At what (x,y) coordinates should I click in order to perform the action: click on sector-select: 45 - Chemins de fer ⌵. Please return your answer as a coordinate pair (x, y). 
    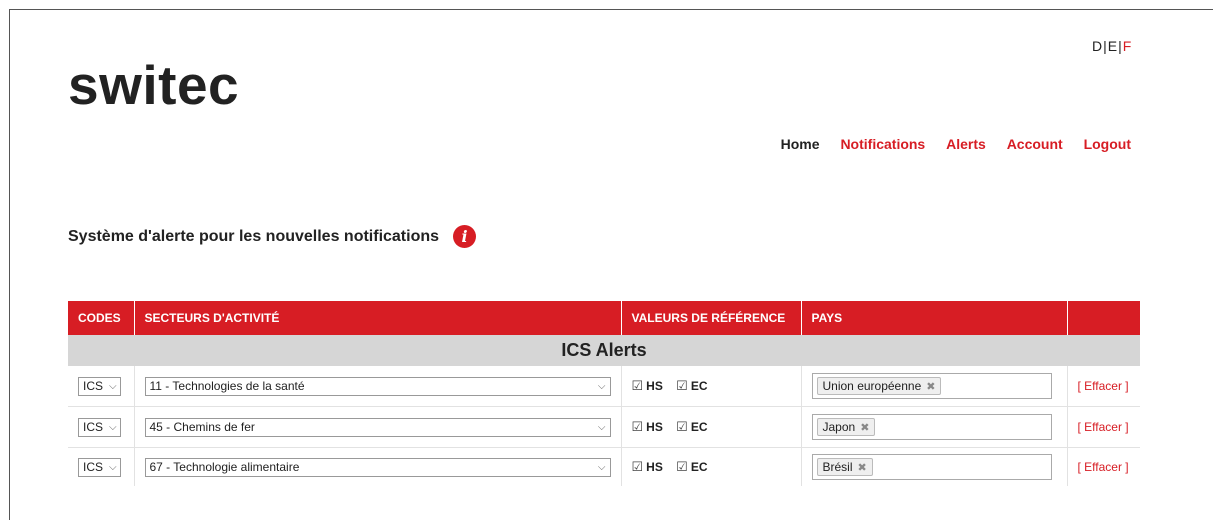
    Looking at the image, I should click on (377, 427).